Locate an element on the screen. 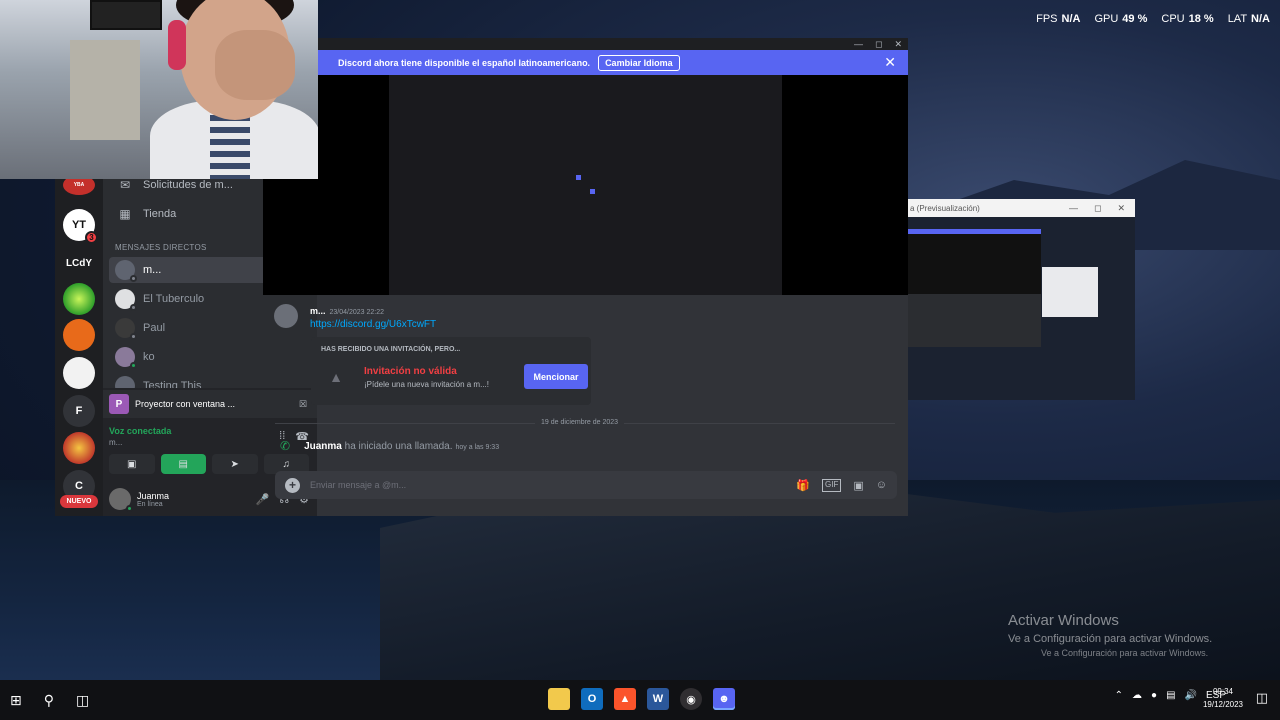 The image size is (1280, 720). emblem-server-icon is located at coordinates (79, 448).